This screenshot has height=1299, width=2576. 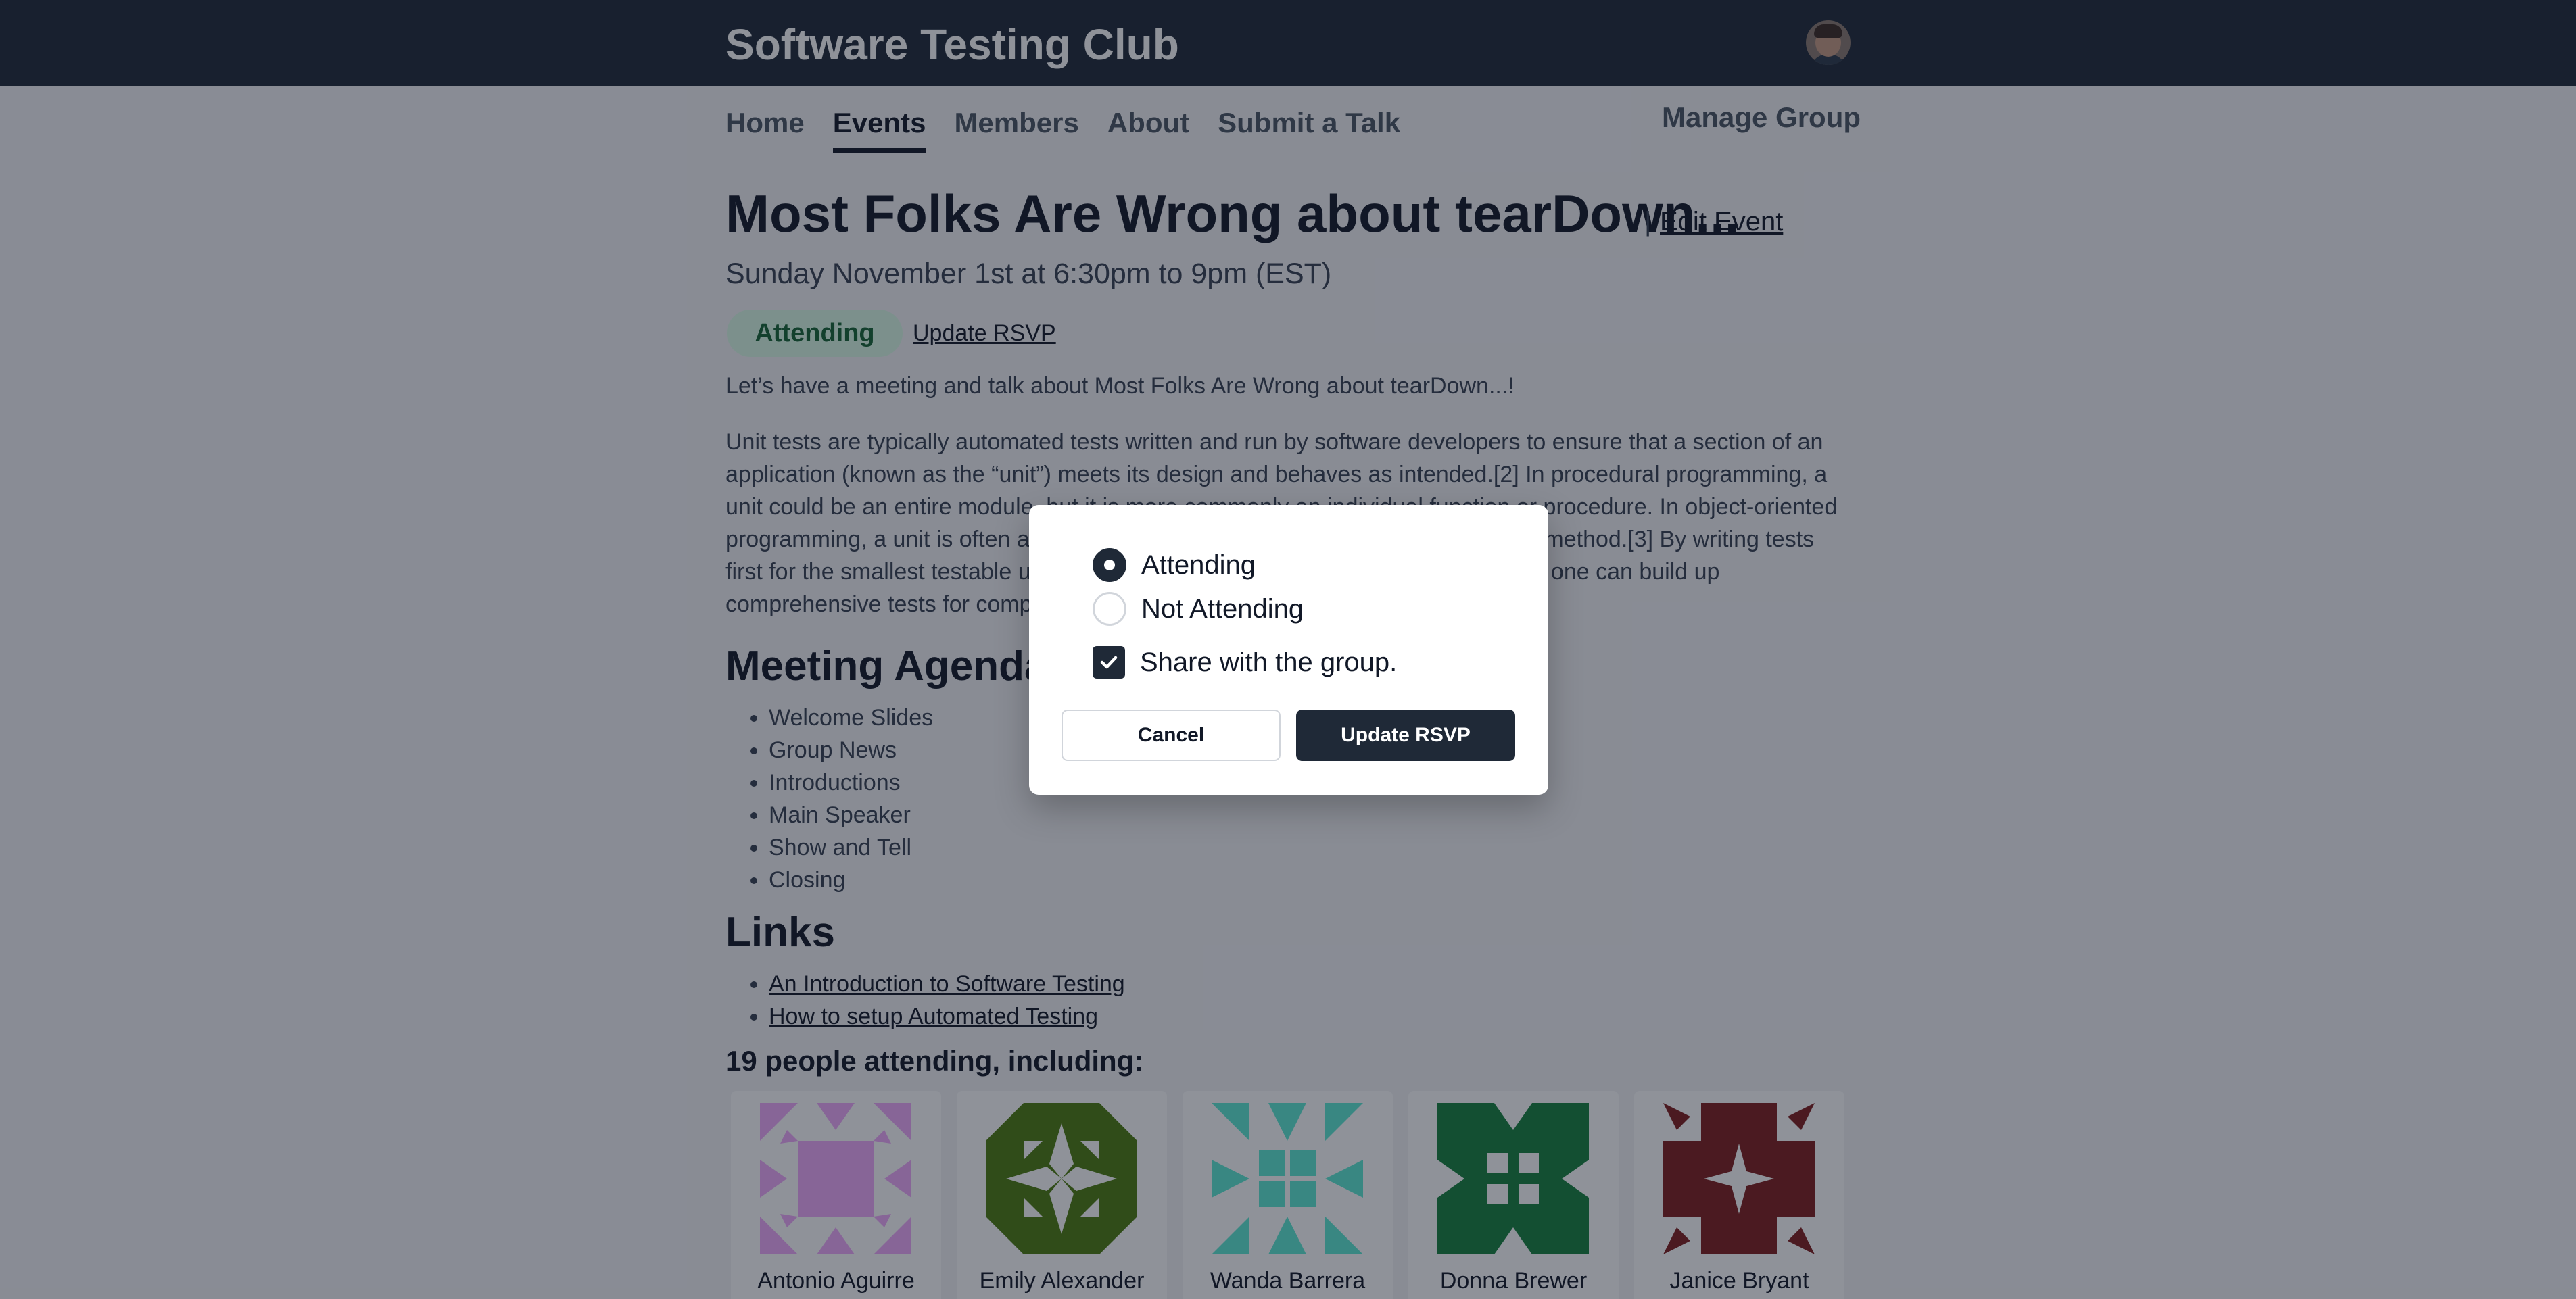 I want to click on option-not-attending: Not Attending, so click(x=1198, y=609).